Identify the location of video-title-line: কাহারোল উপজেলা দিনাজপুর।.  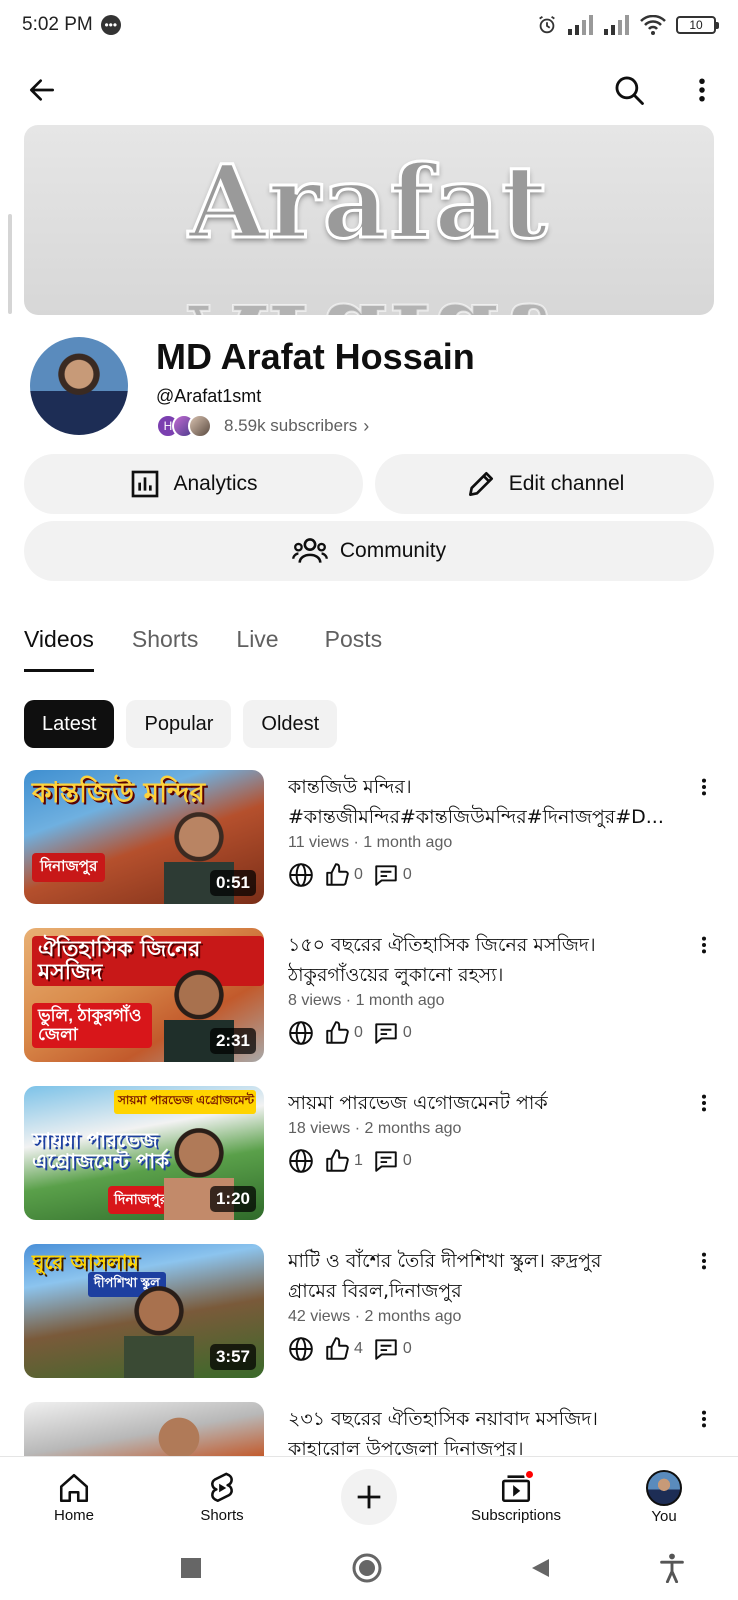
(406, 1447).